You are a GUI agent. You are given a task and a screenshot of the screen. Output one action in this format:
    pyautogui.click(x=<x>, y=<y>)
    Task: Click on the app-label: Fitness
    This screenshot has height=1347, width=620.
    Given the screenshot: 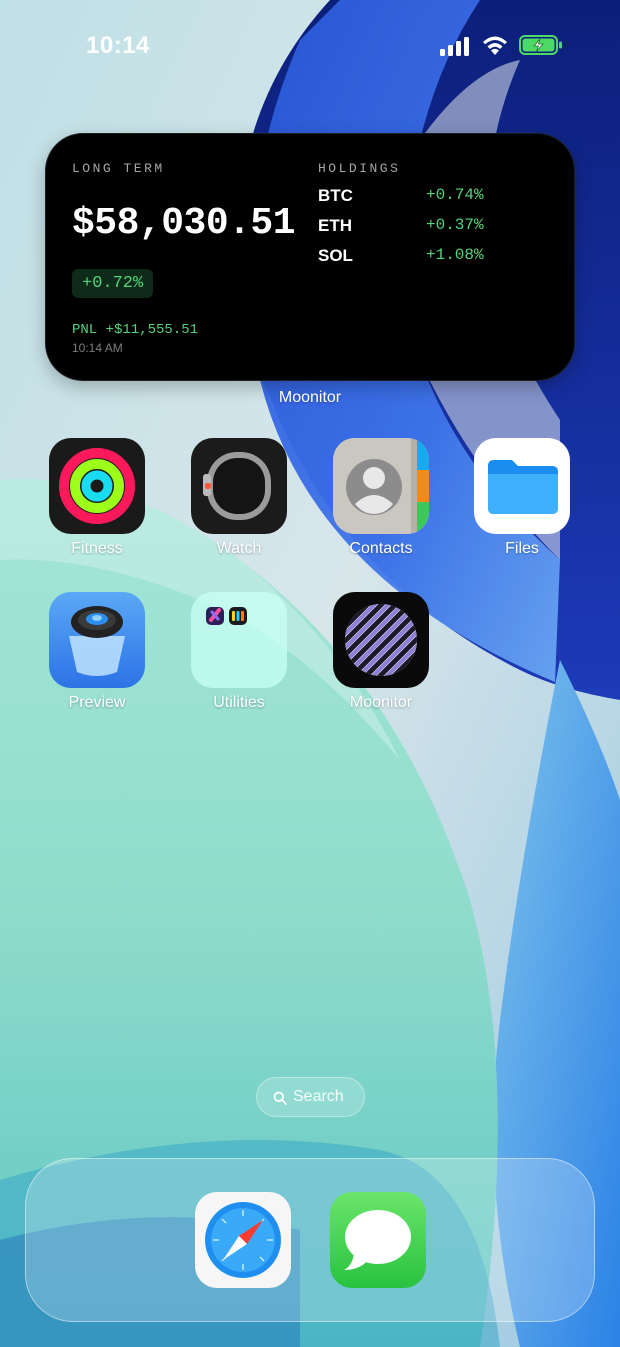 What is the action you would take?
    pyautogui.click(x=97, y=548)
    